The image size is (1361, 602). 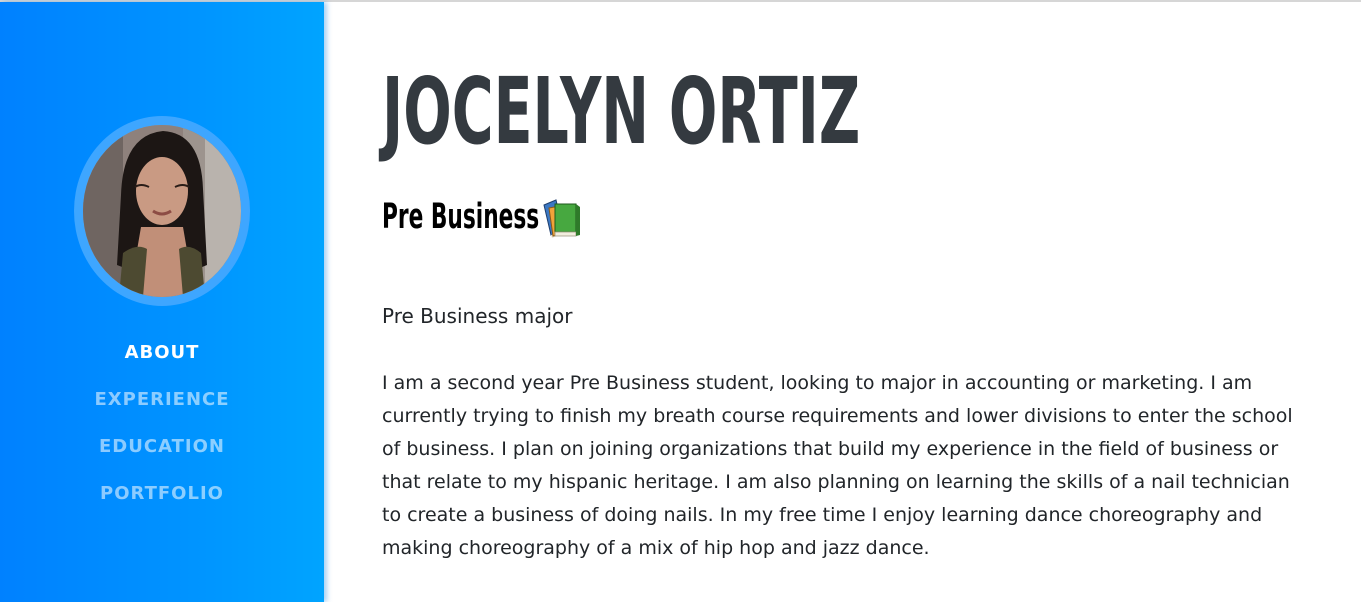 I want to click on page-title: JOCELYN ORTIZ, so click(x=621, y=111).